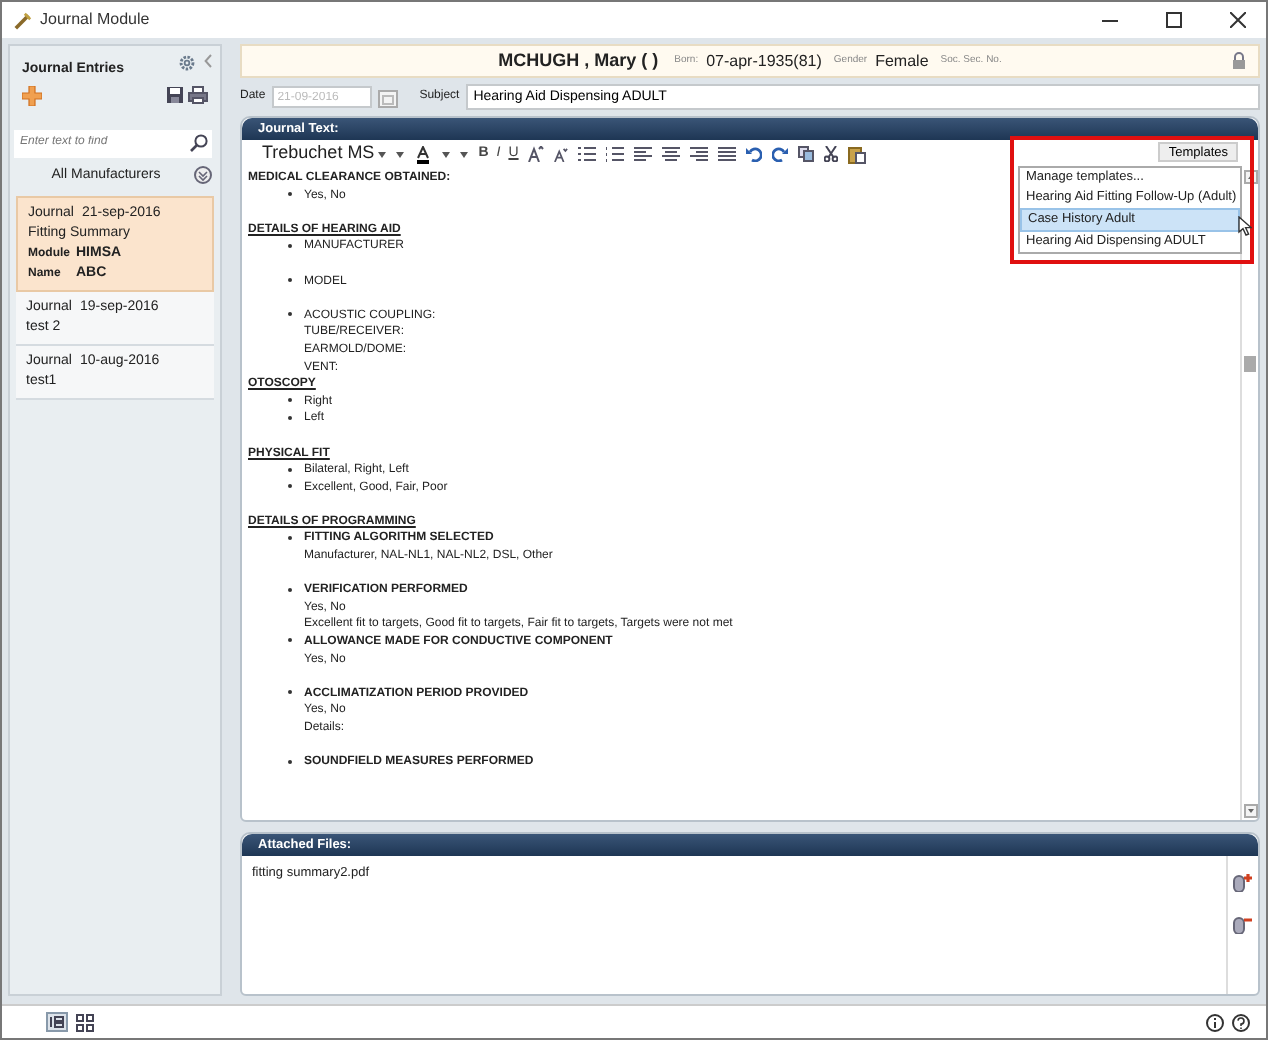 This screenshot has height=1040, width=1268. I want to click on birth-date: 07-apr-1935(81), so click(764, 61).